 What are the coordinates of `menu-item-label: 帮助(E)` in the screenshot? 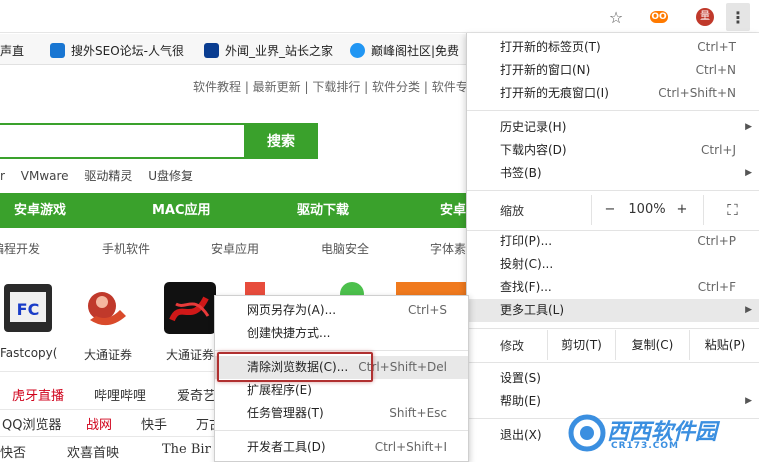 It's located at (520, 401).